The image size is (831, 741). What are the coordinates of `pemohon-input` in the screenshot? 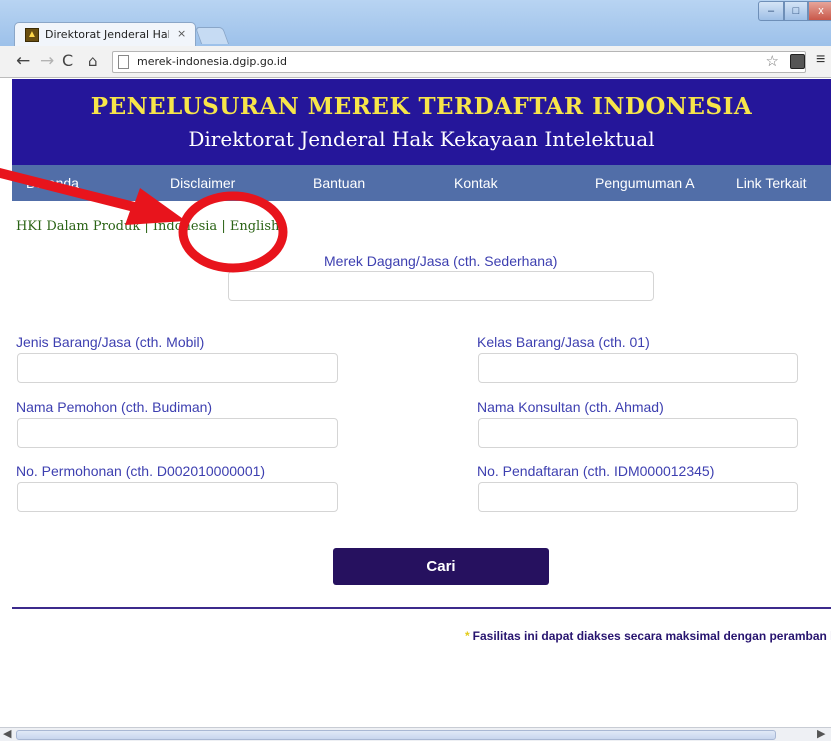 It's located at (177, 433).